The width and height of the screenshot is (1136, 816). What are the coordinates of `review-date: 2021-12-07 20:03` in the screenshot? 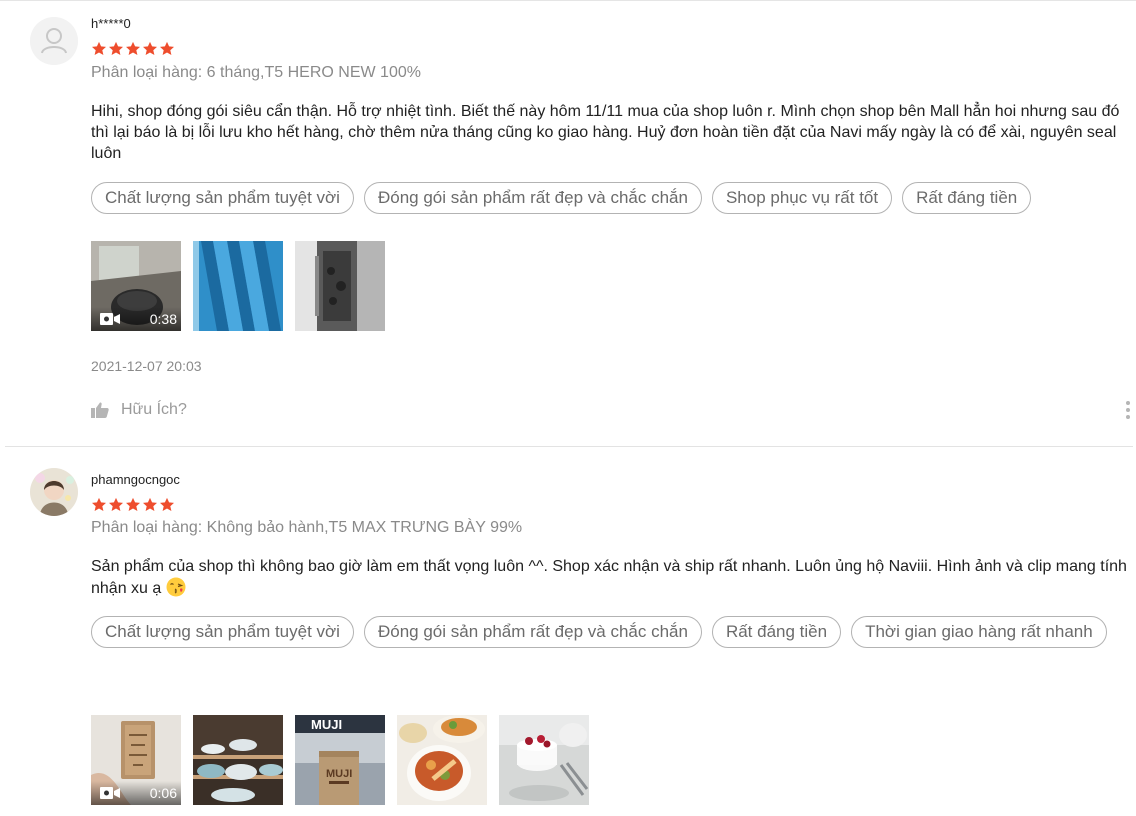 It's located at (146, 366).